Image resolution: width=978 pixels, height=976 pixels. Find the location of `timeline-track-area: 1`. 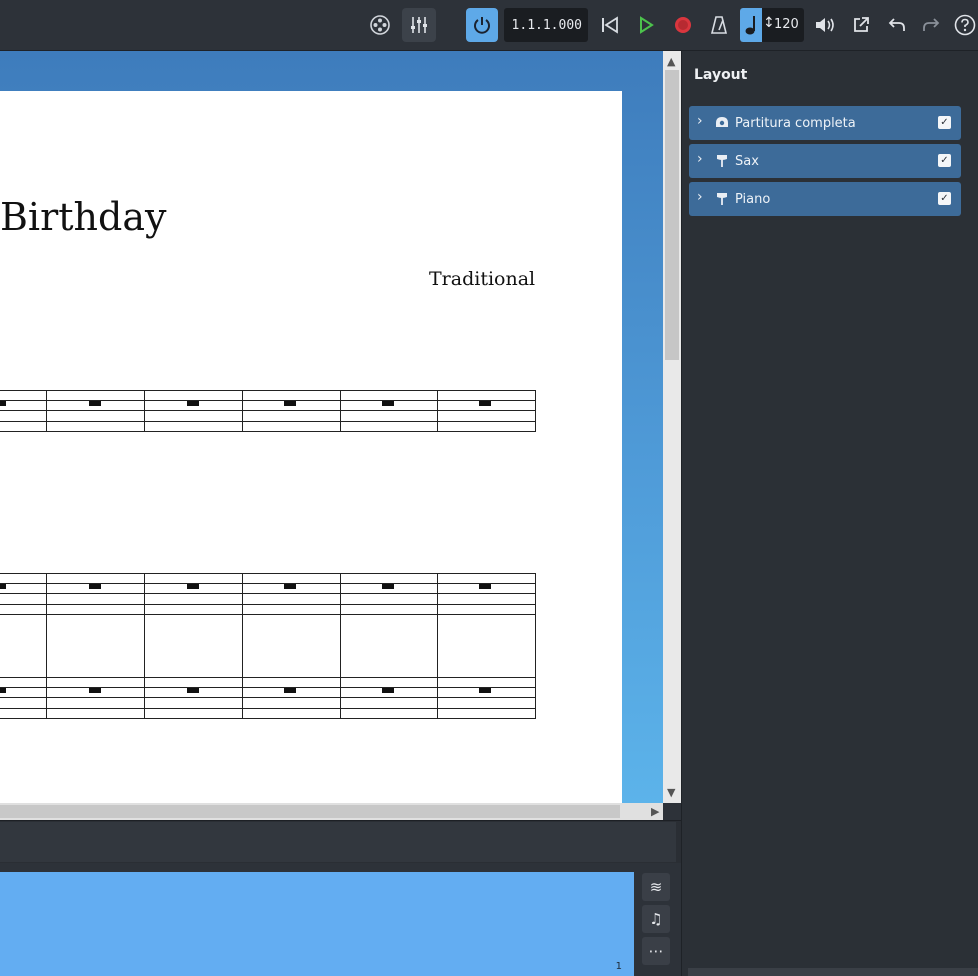

timeline-track-area: 1 is located at coordinates (317, 924).